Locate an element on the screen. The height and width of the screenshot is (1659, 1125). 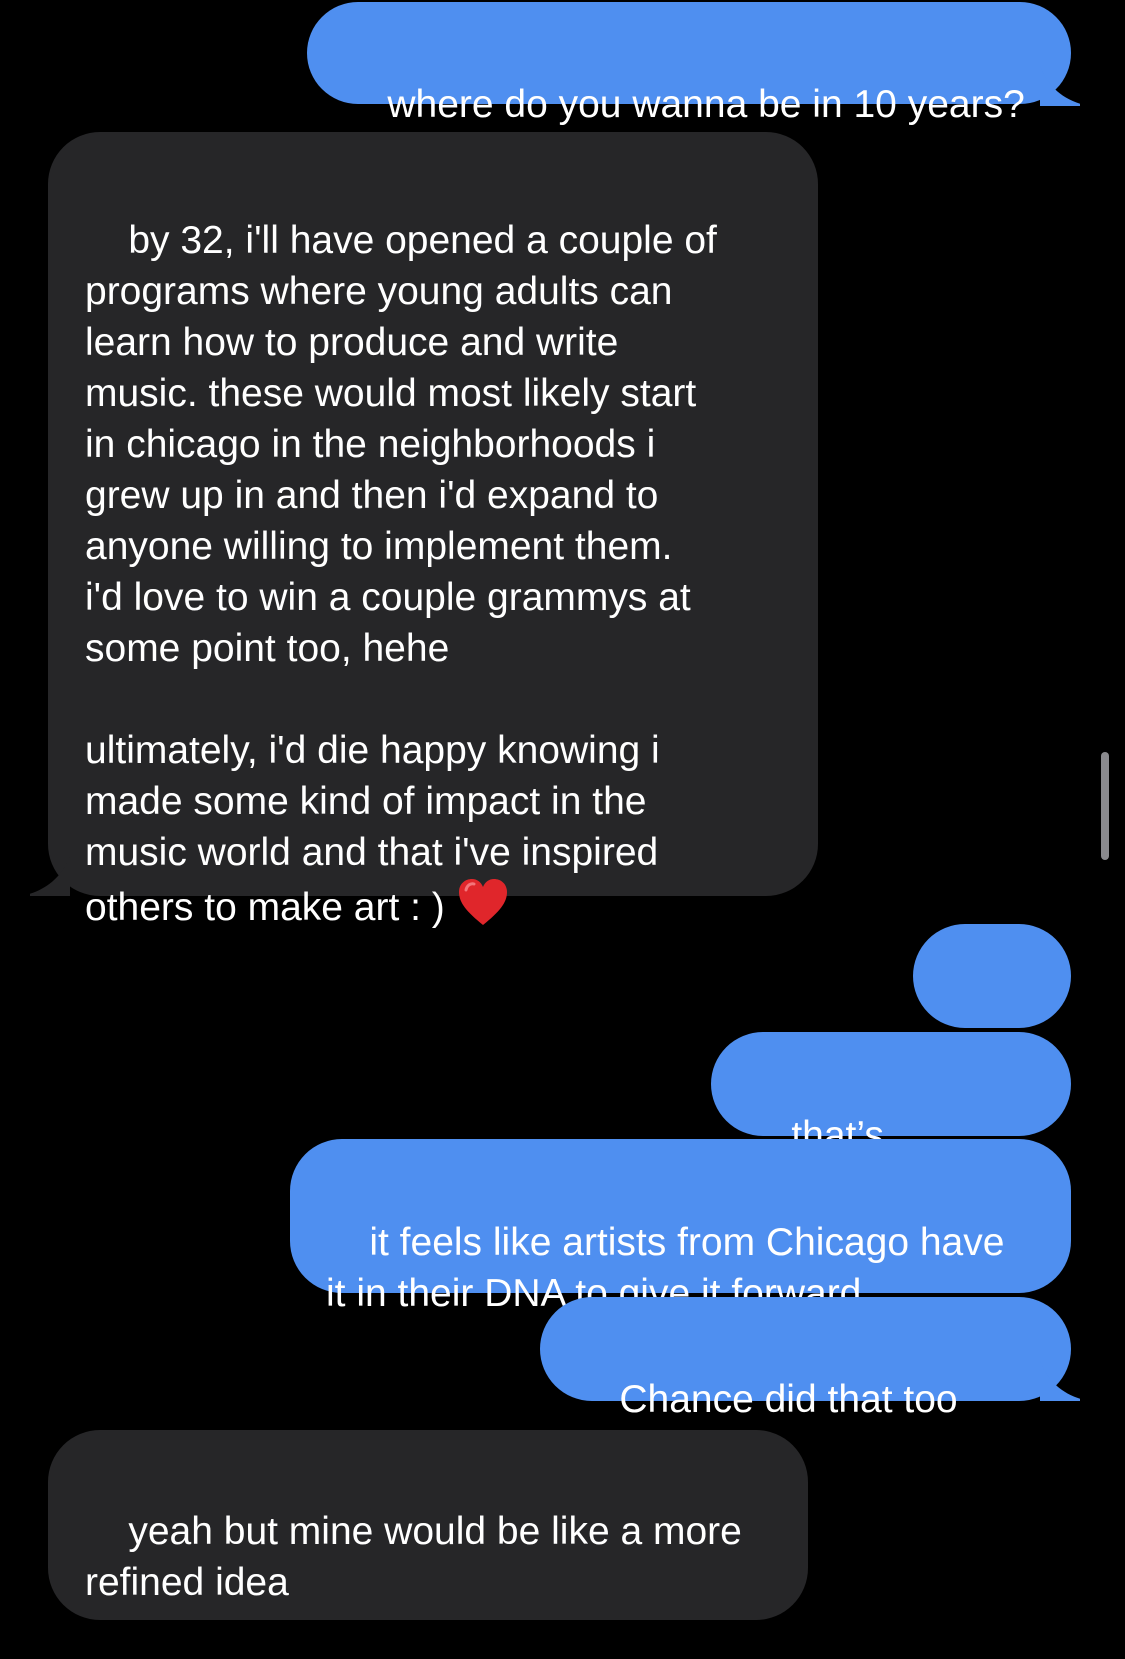
message-text: where do you wanna be in 10 years? is located at coordinates (706, 104).